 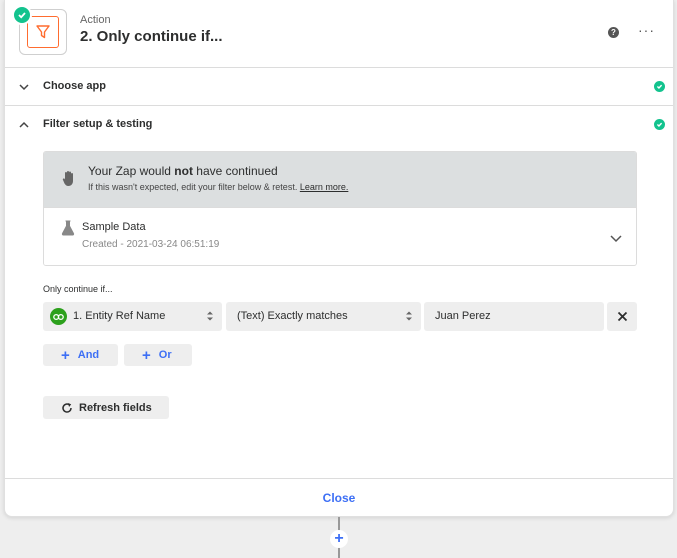 I want to click on filter-field-select: 1. Entity Ref Name, so click(x=132, y=316).